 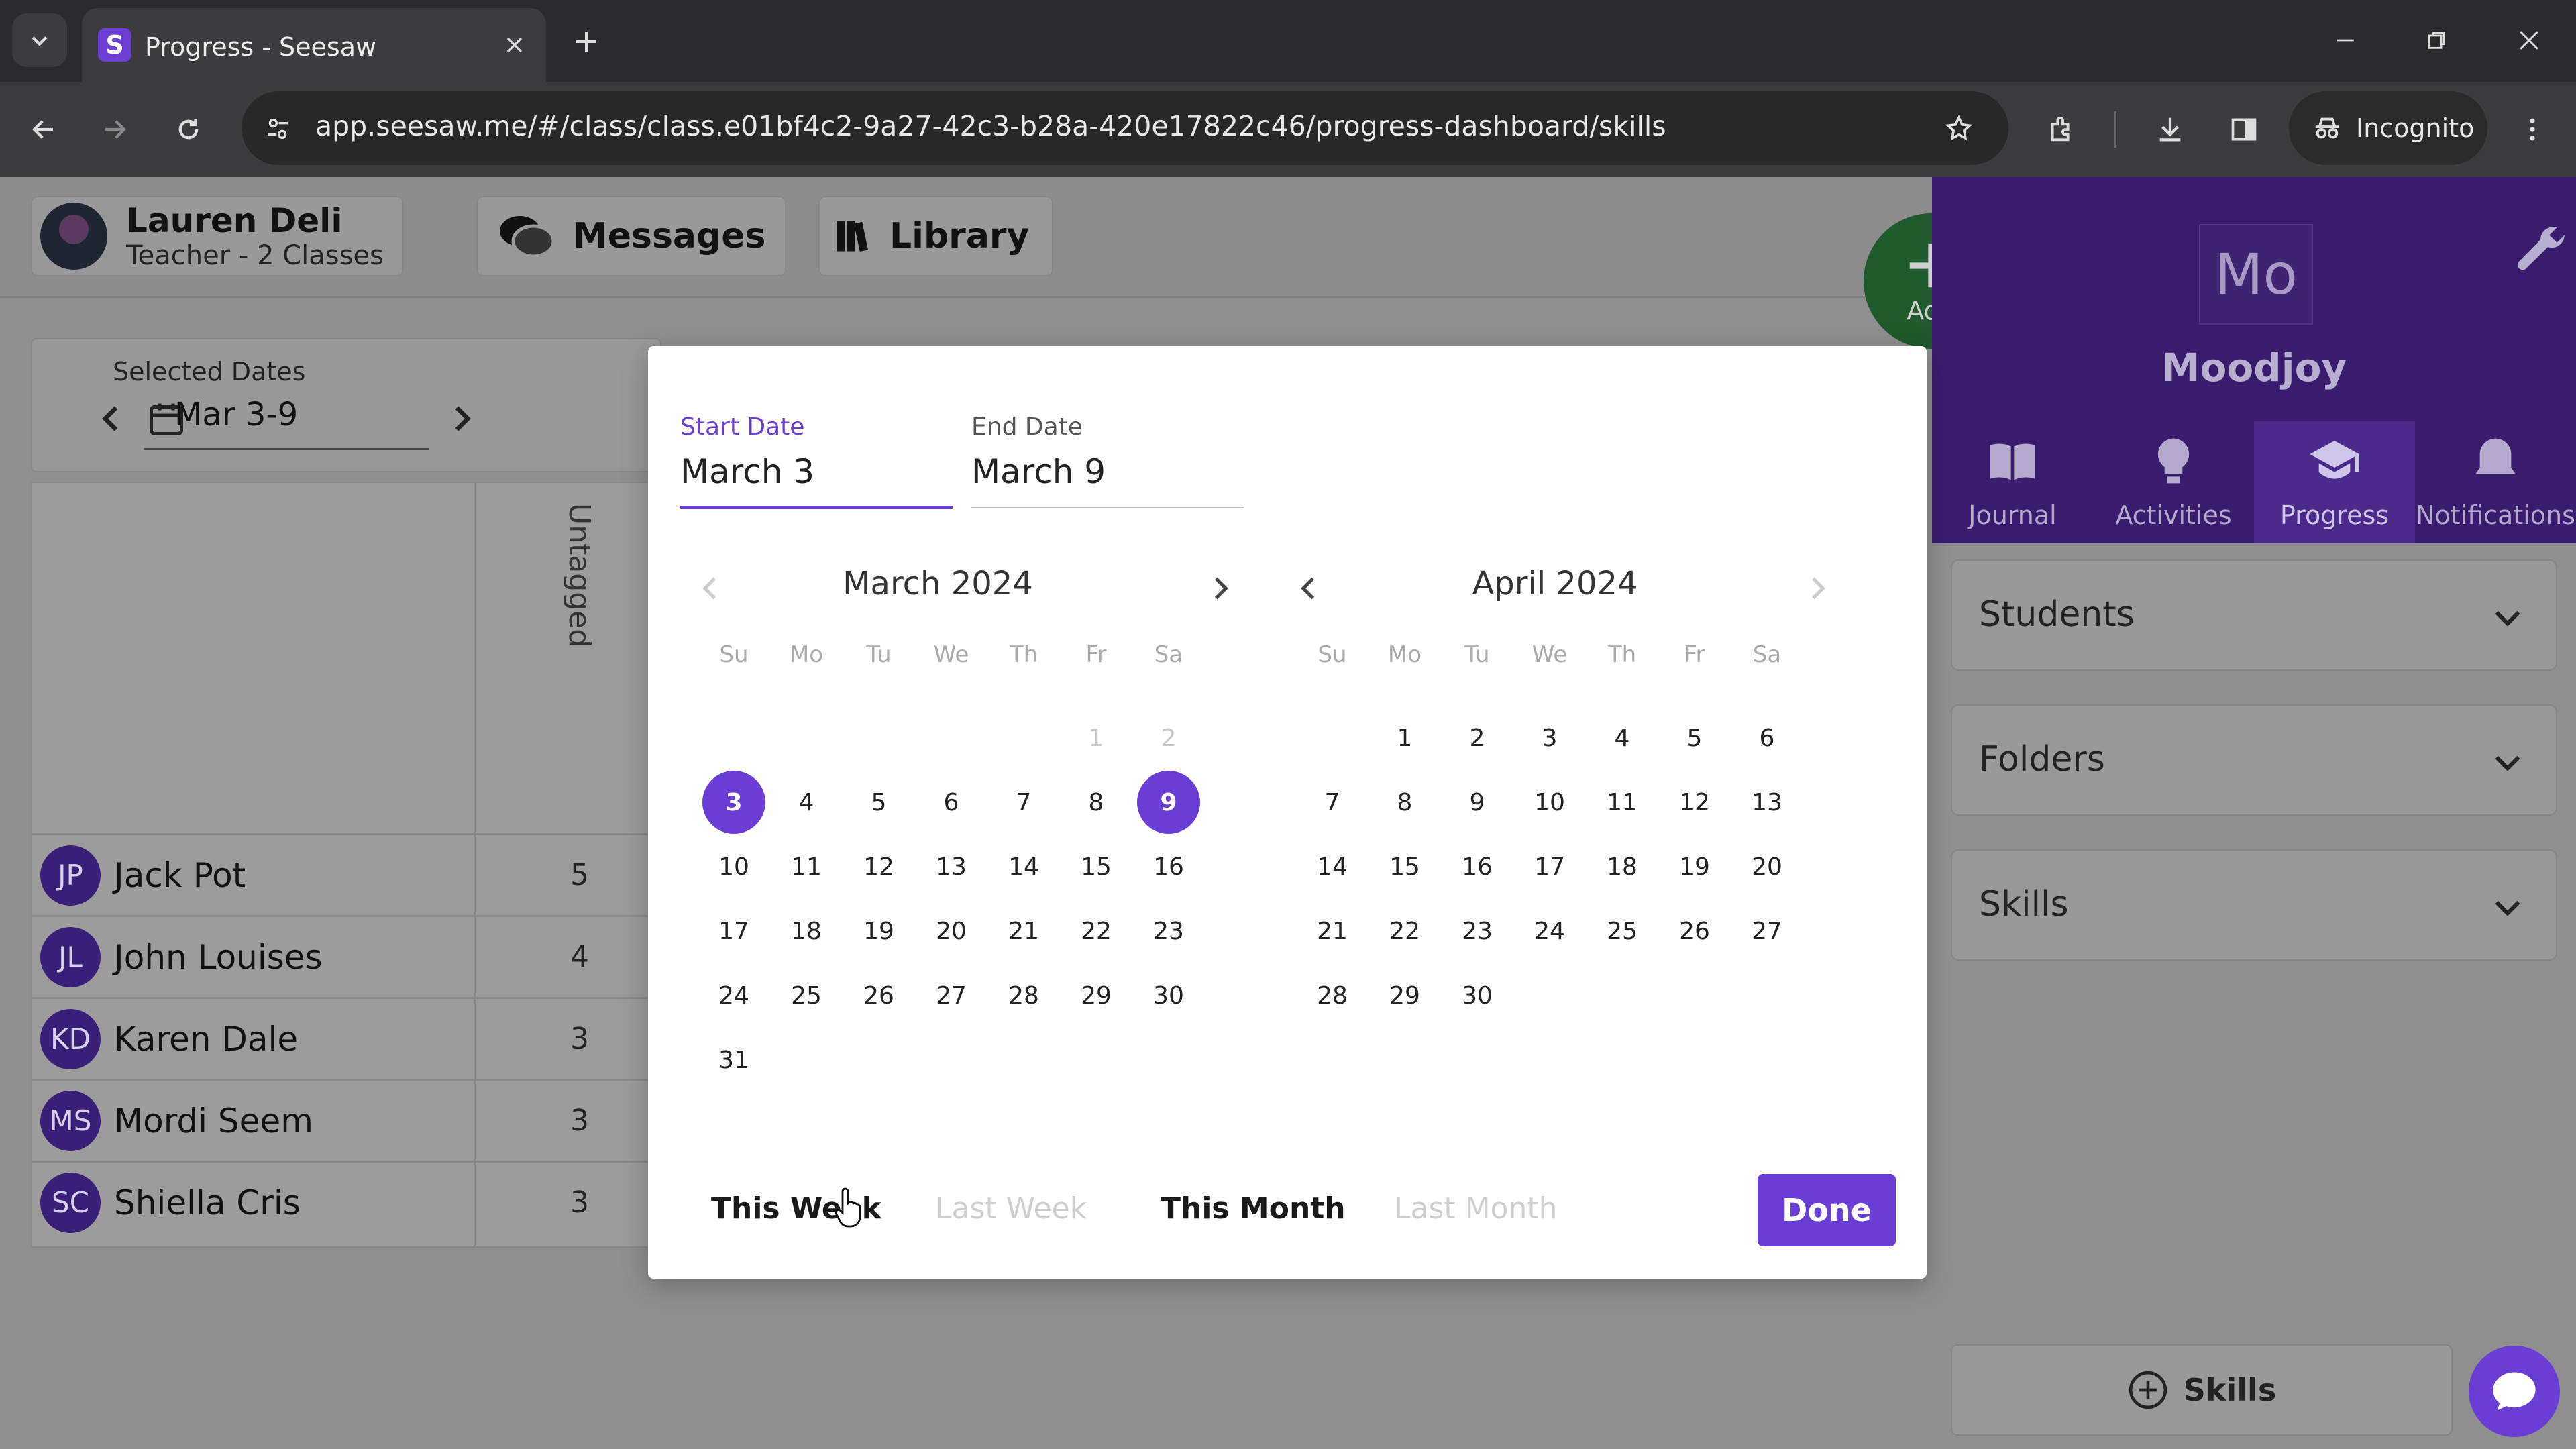 I want to click on table-row: SC Shiella Cris 3, so click(x=347, y=1201).